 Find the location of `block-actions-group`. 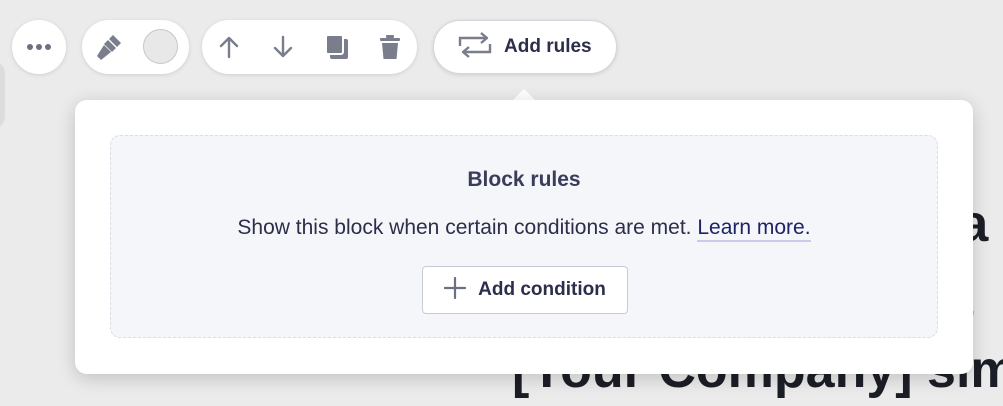

block-actions-group is located at coordinates (309, 47).